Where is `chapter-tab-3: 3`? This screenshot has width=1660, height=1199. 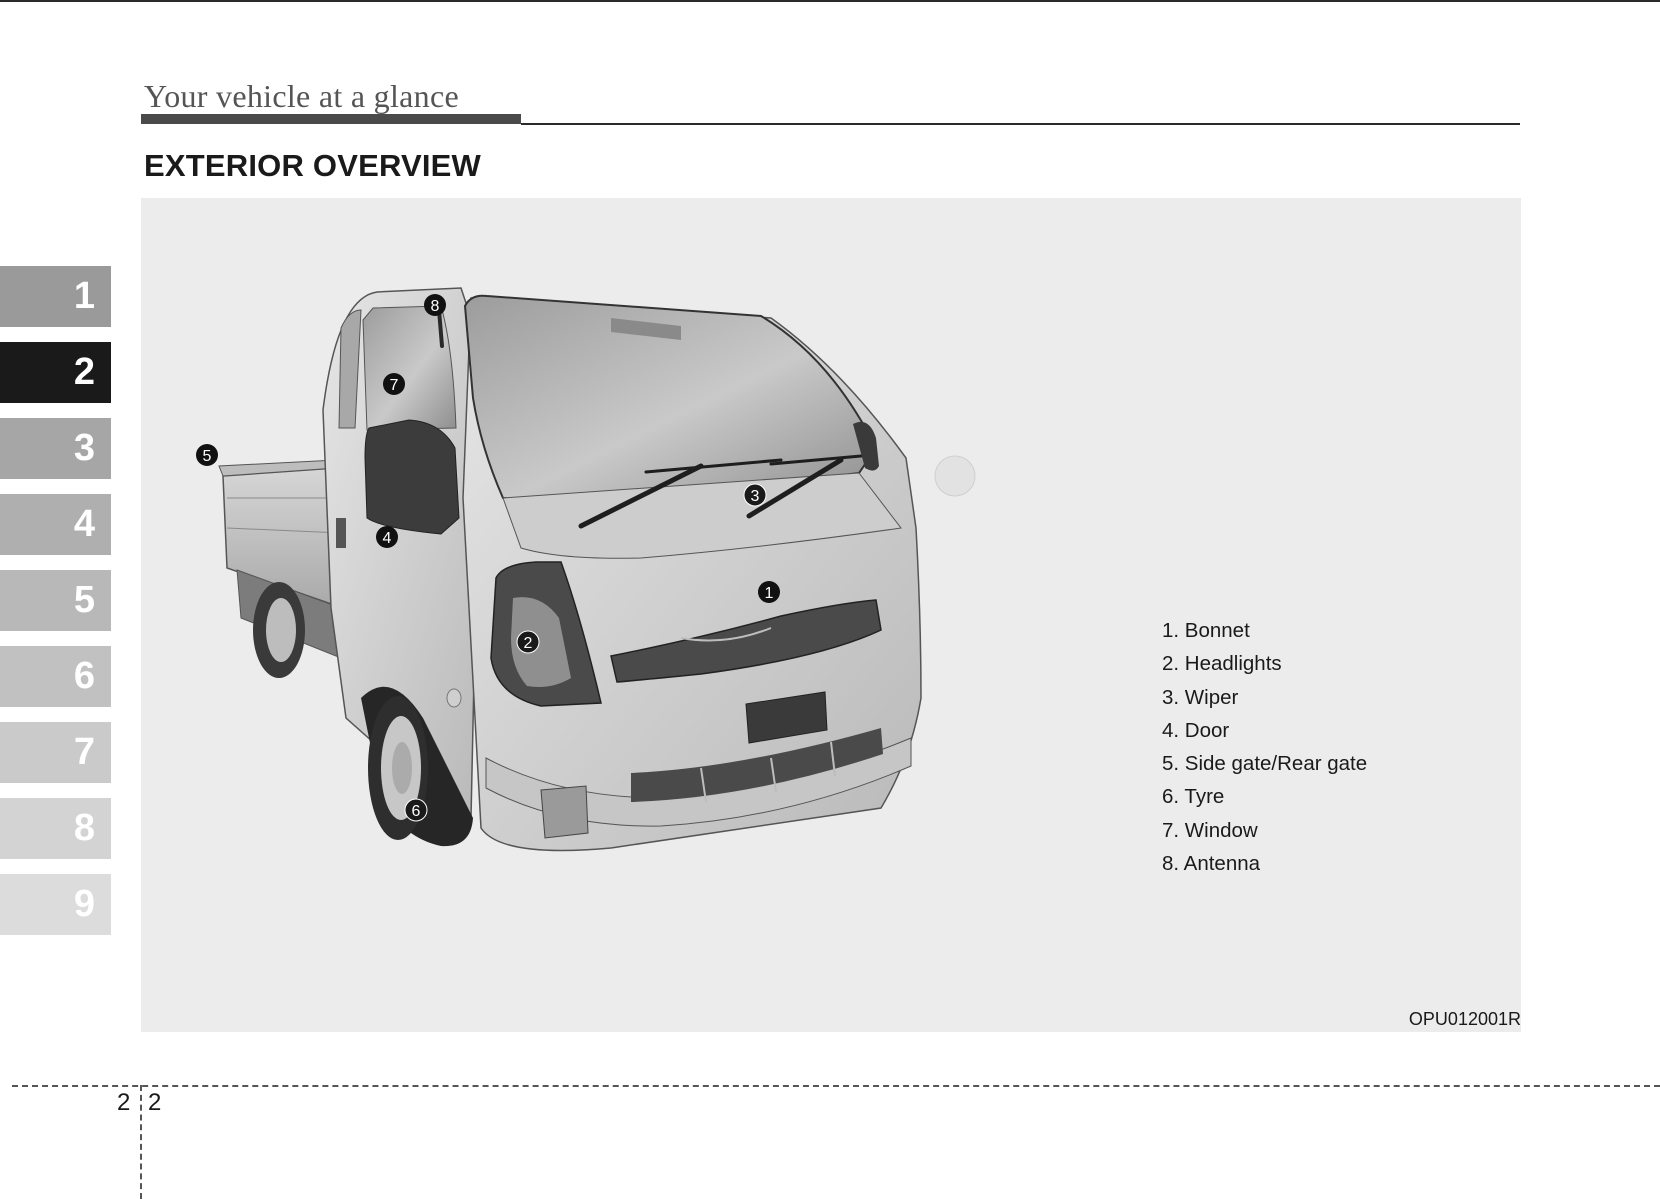 chapter-tab-3: 3 is located at coordinates (55, 448).